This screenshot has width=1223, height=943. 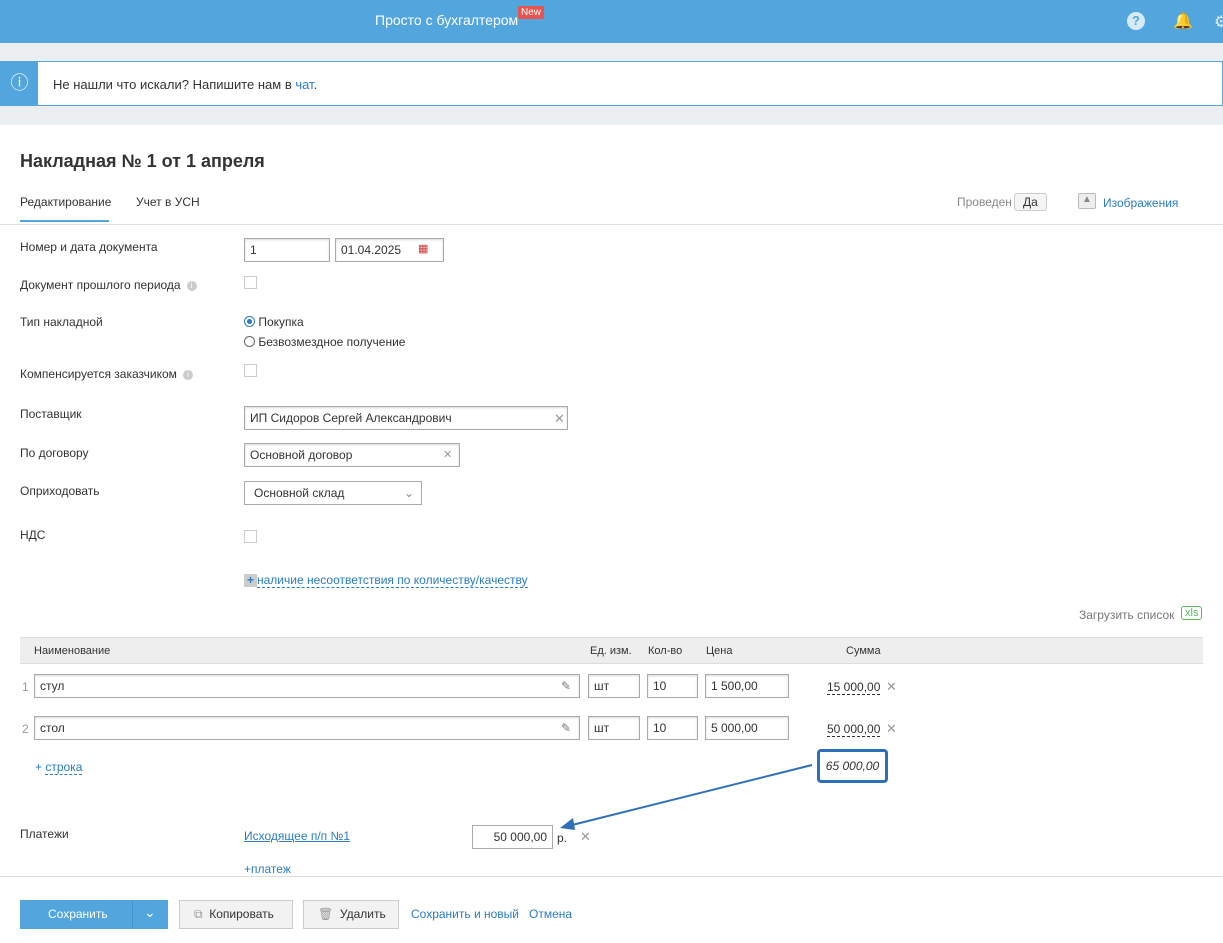 I want to click on save-label: Сохранить, so click(x=78, y=914).